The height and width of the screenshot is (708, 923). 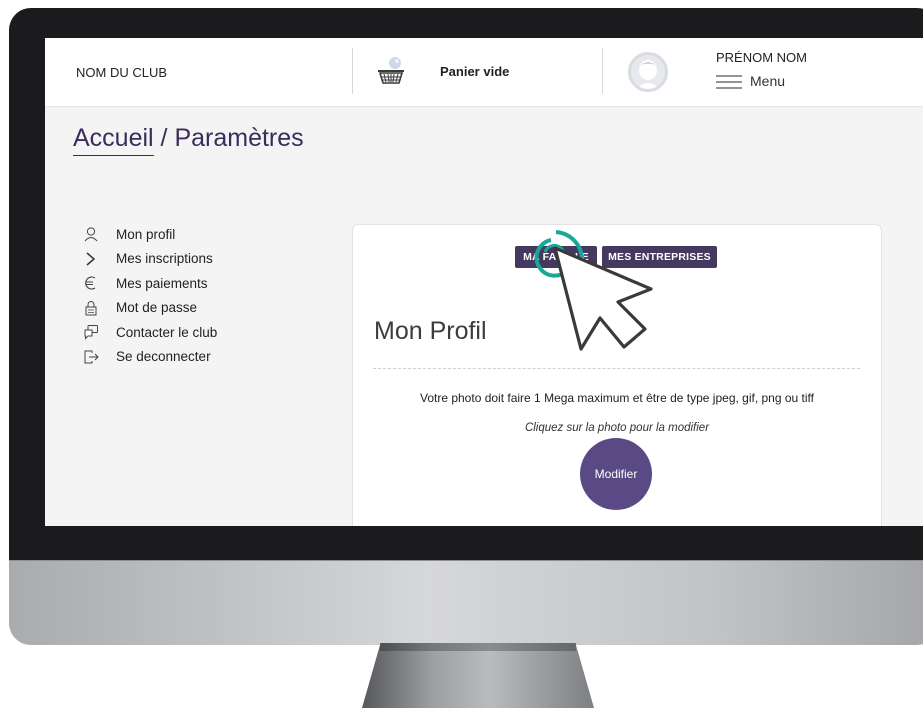 I want to click on avatar, so click(x=648, y=72).